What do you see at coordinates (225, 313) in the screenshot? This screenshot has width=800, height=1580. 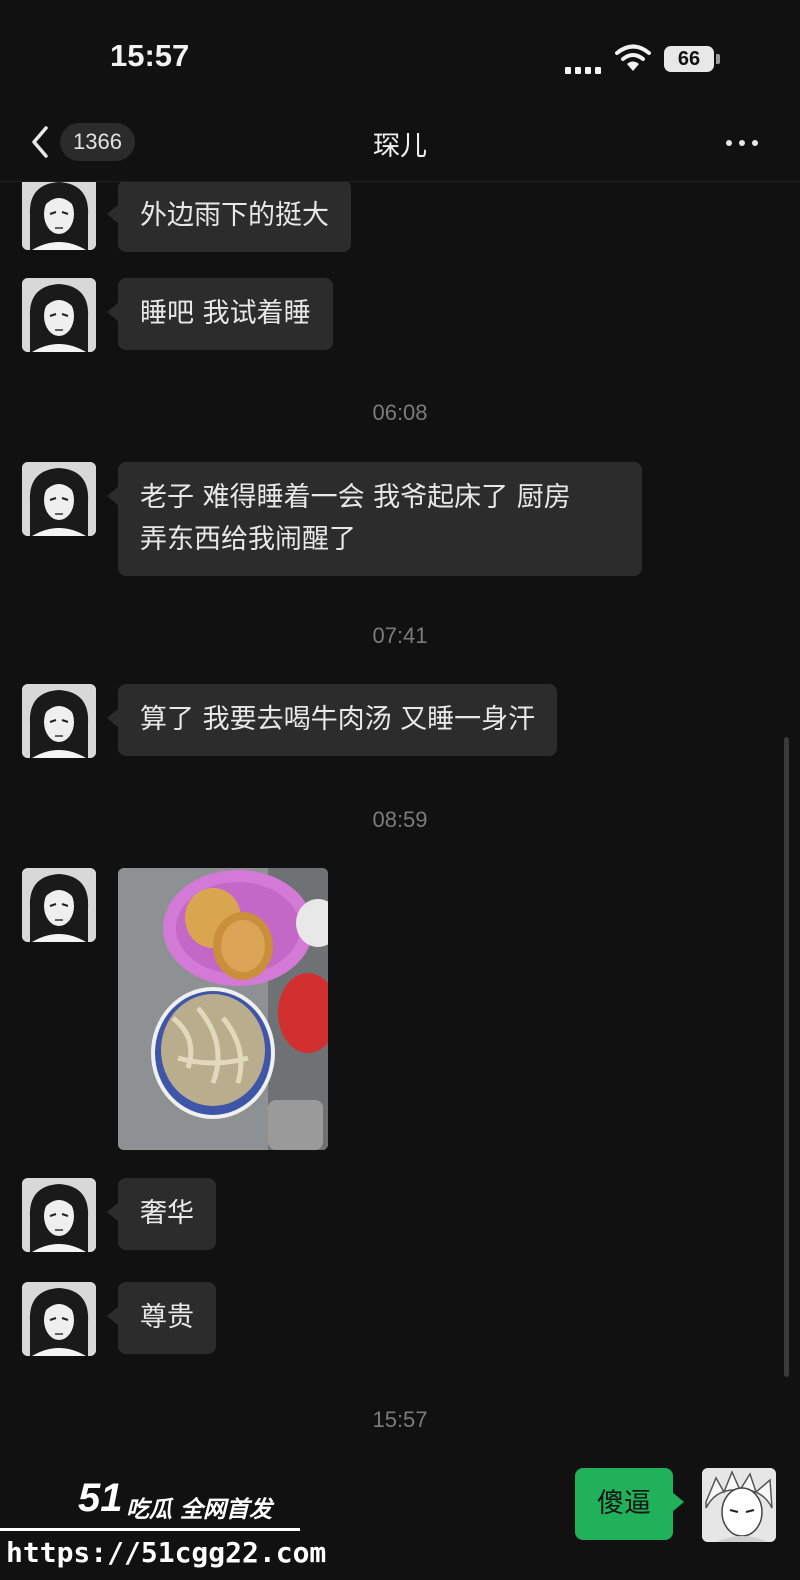 I see `message-text: 睡吧 我试着睡` at bounding box center [225, 313].